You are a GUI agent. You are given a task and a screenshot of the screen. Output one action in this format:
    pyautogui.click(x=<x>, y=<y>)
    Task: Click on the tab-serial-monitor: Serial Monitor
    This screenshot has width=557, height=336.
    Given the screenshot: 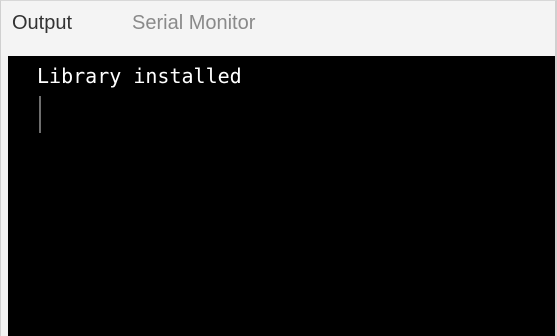 What is the action you would take?
    pyautogui.click(x=193, y=23)
    